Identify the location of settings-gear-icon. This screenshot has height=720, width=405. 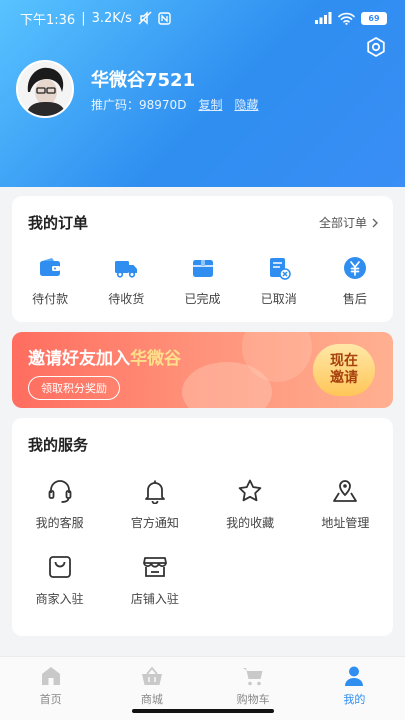
(376, 47).